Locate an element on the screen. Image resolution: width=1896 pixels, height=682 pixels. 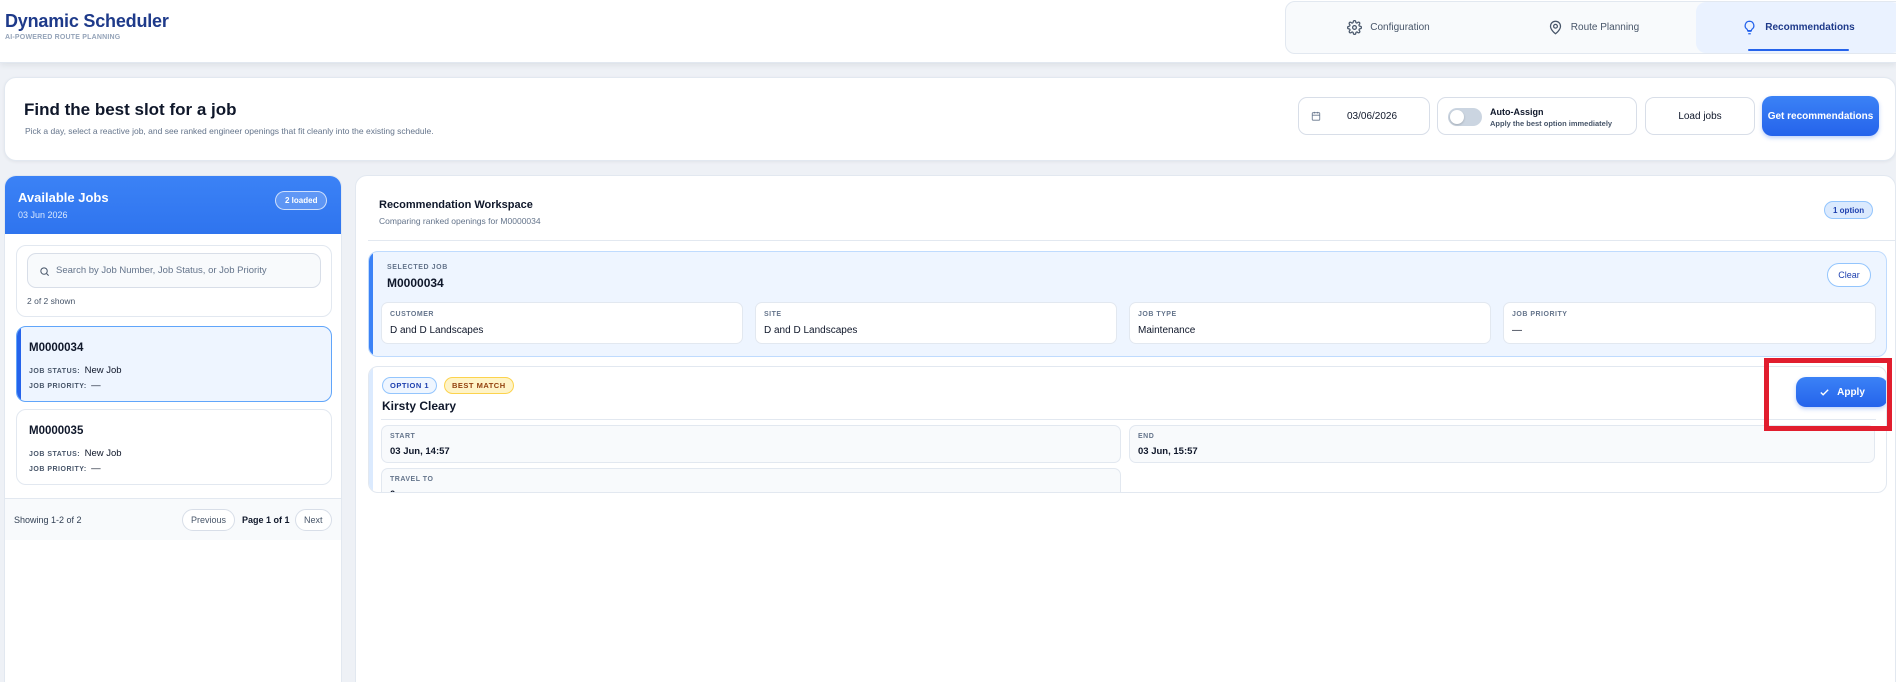
field-label: JOB PRIORITY is located at coordinates (1540, 314).